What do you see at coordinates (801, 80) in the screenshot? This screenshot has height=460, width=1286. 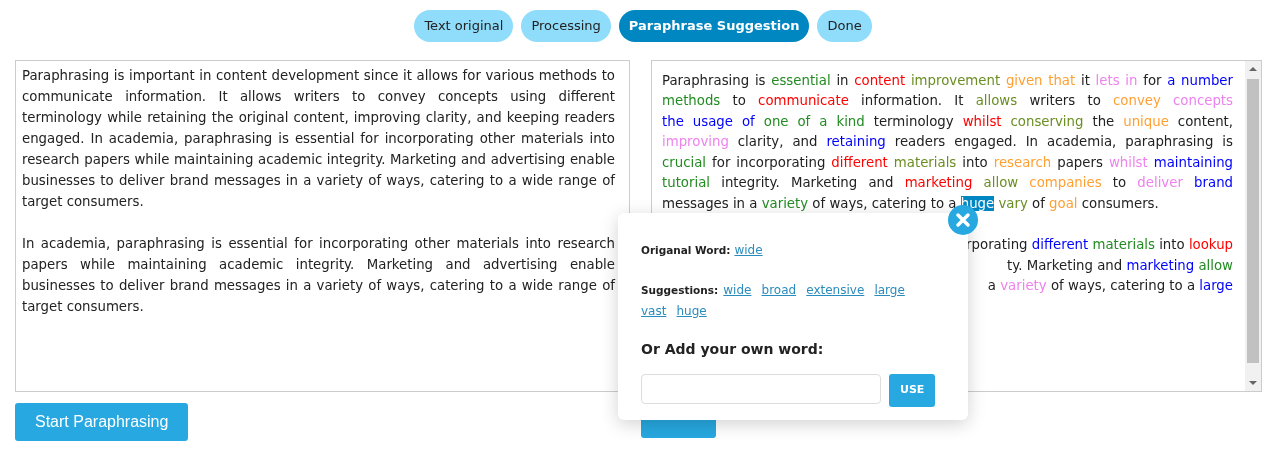 I see `suggested-word: essential` at bounding box center [801, 80].